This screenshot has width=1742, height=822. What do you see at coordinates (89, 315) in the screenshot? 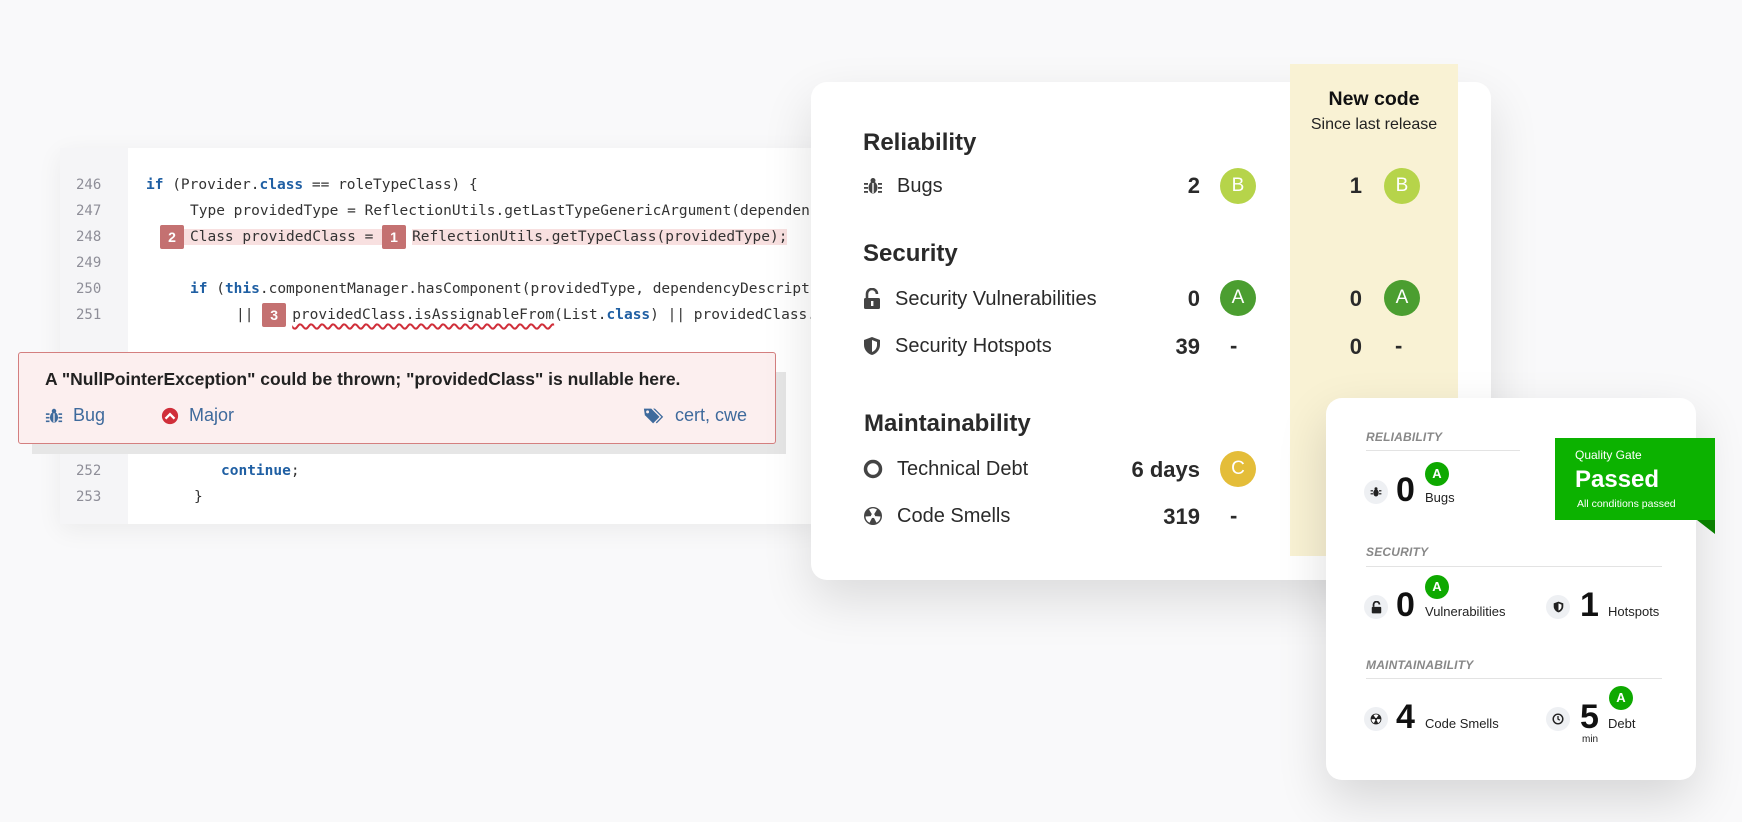
I see `line-number: 251` at bounding box center [89, 315].